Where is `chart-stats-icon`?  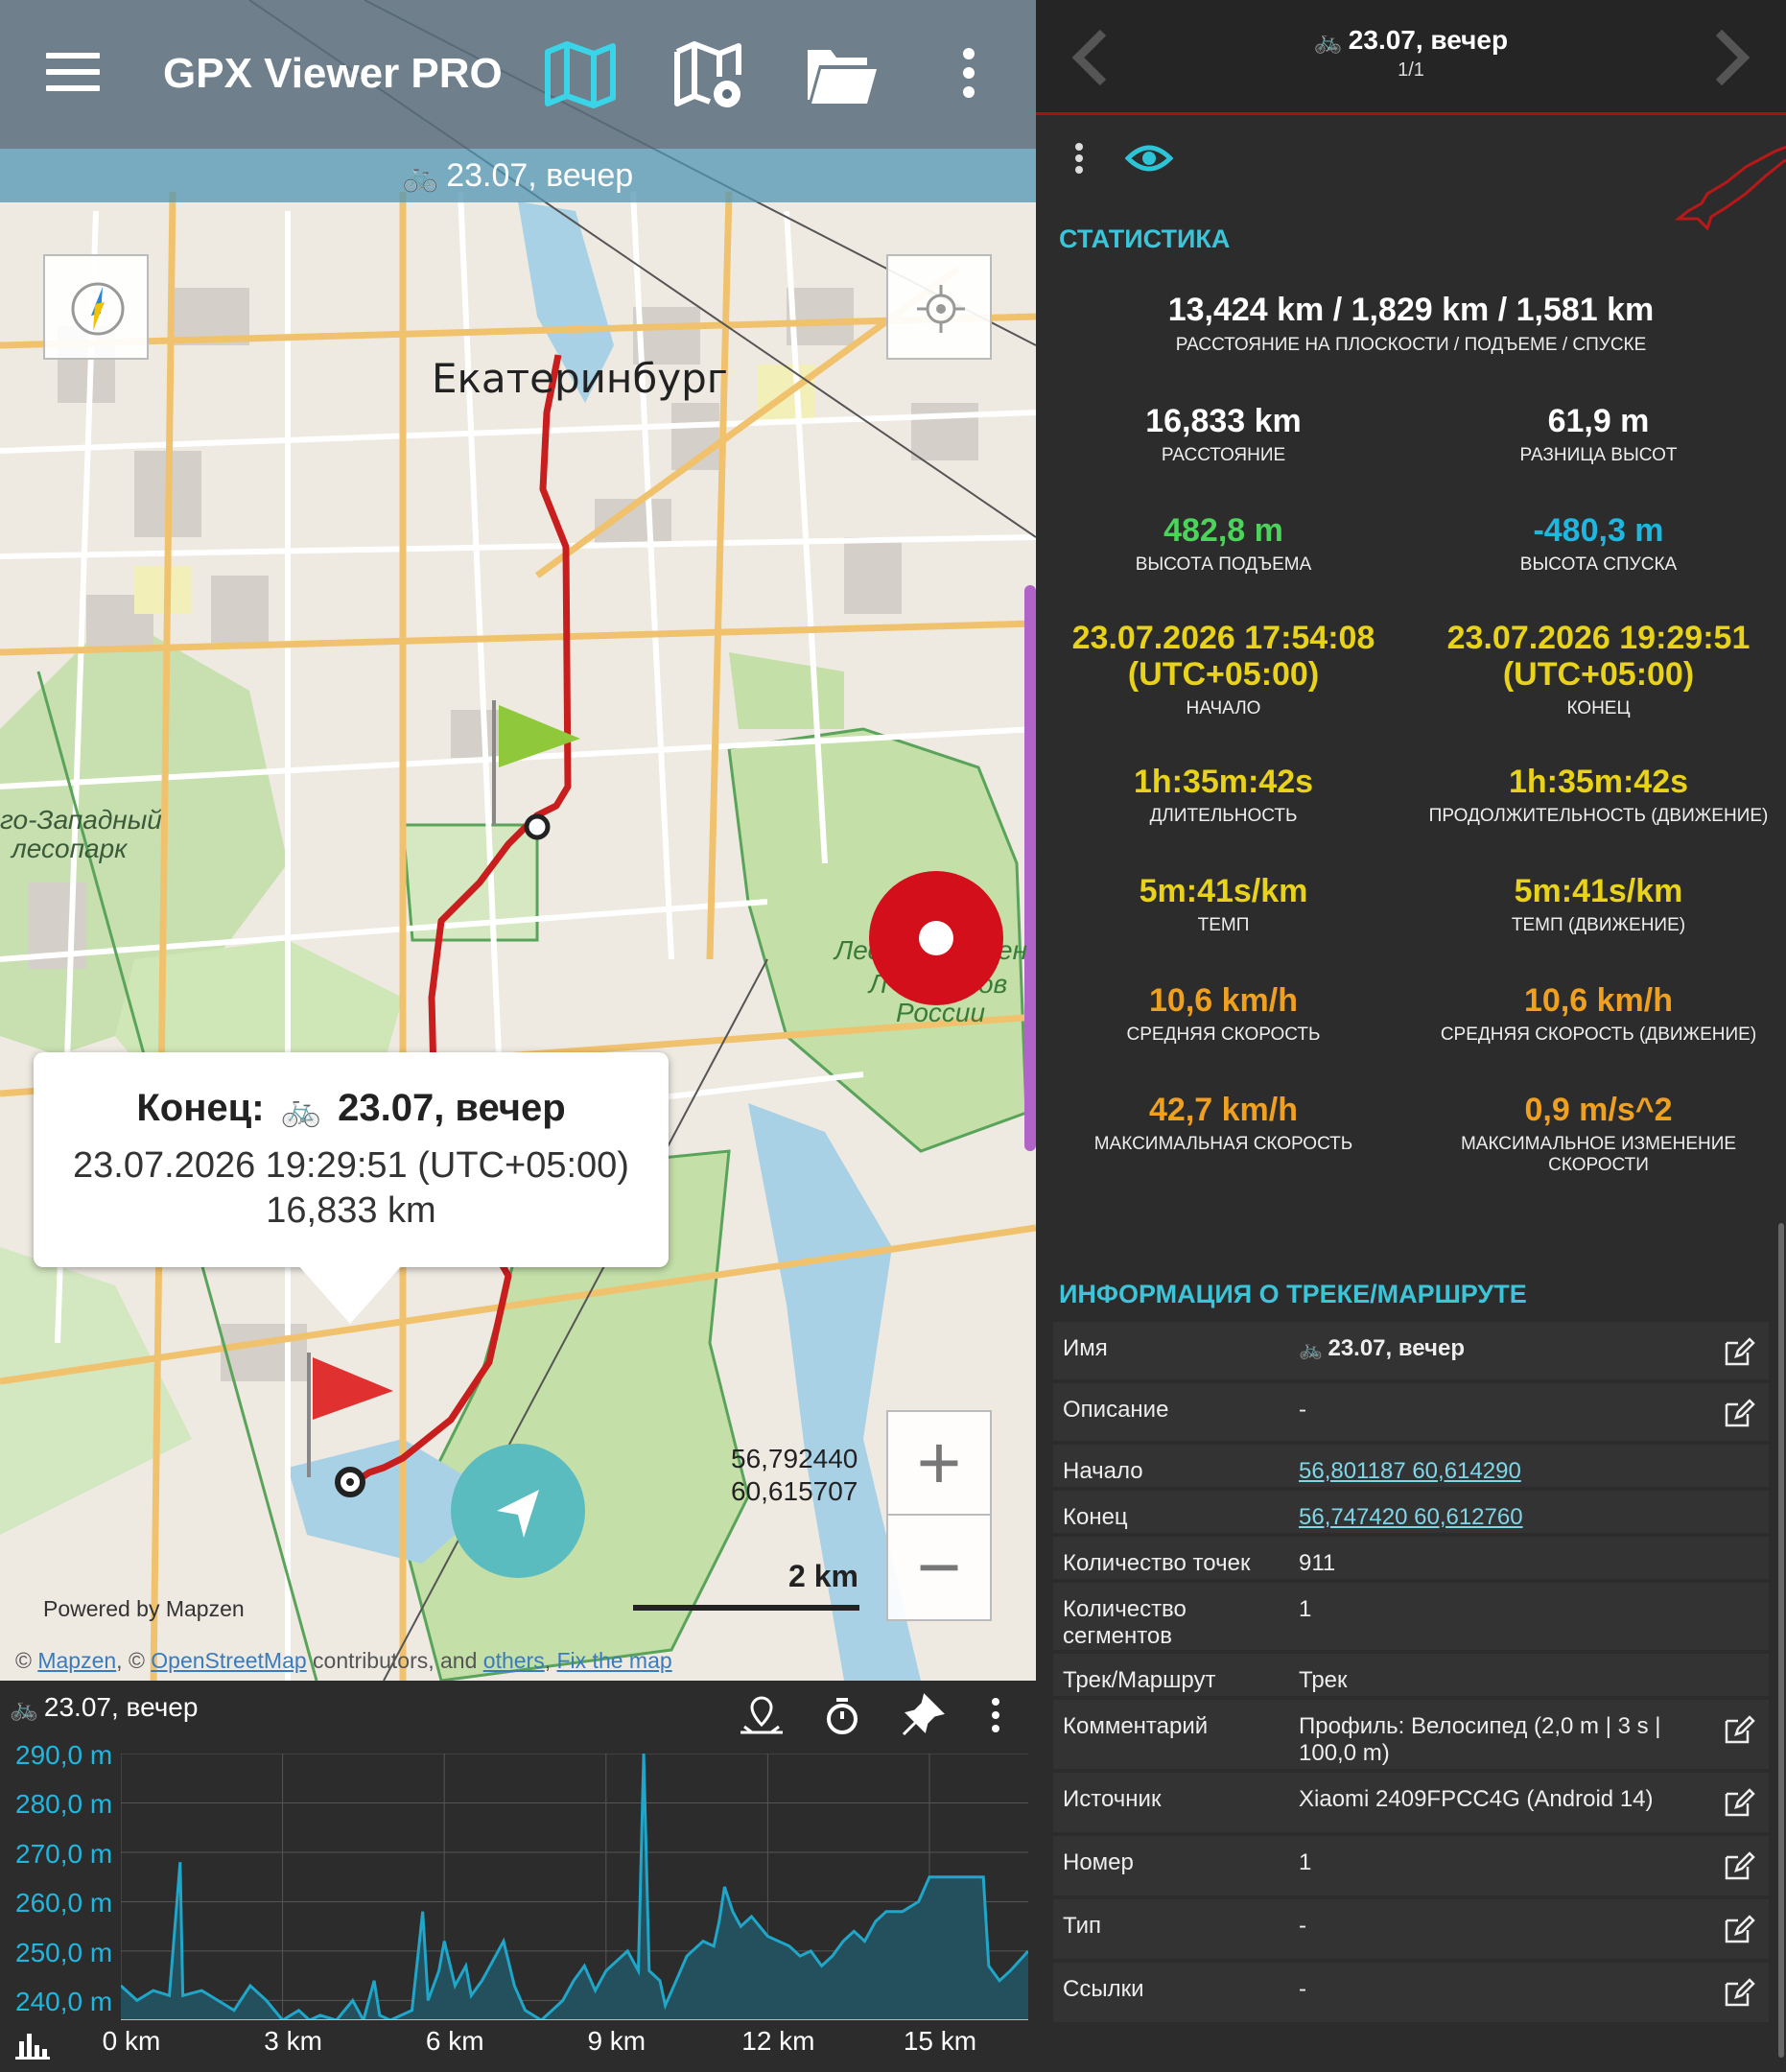
chart-stats-icon is located at coordinates (32, 2045).